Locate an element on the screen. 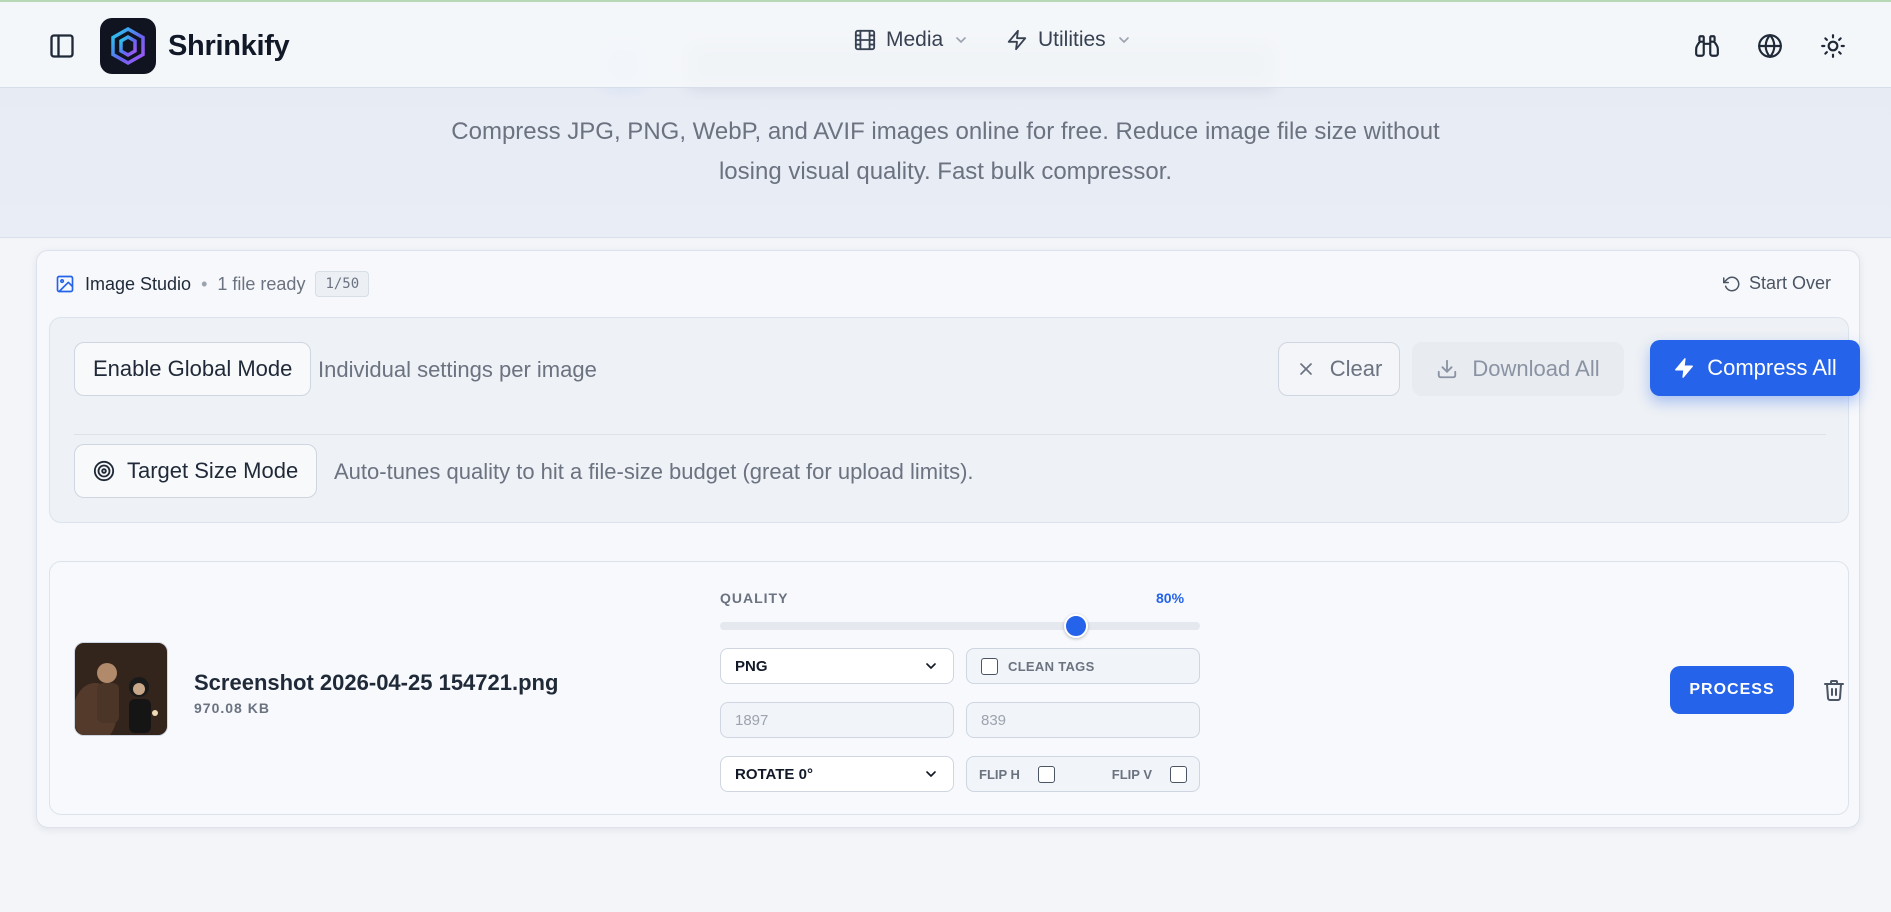  globe-icon is located at coordinates (1770, 46).